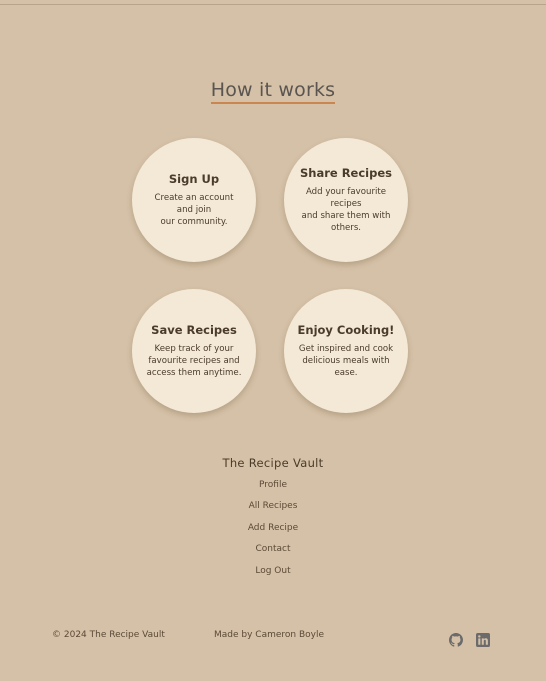 The height and width of the screenshot is (681, 546). What do you see at coordinates (273, 509) in the screenshot?
I see `footer-link-all-recipes: All Recipes` at bounding box center [273, 509].